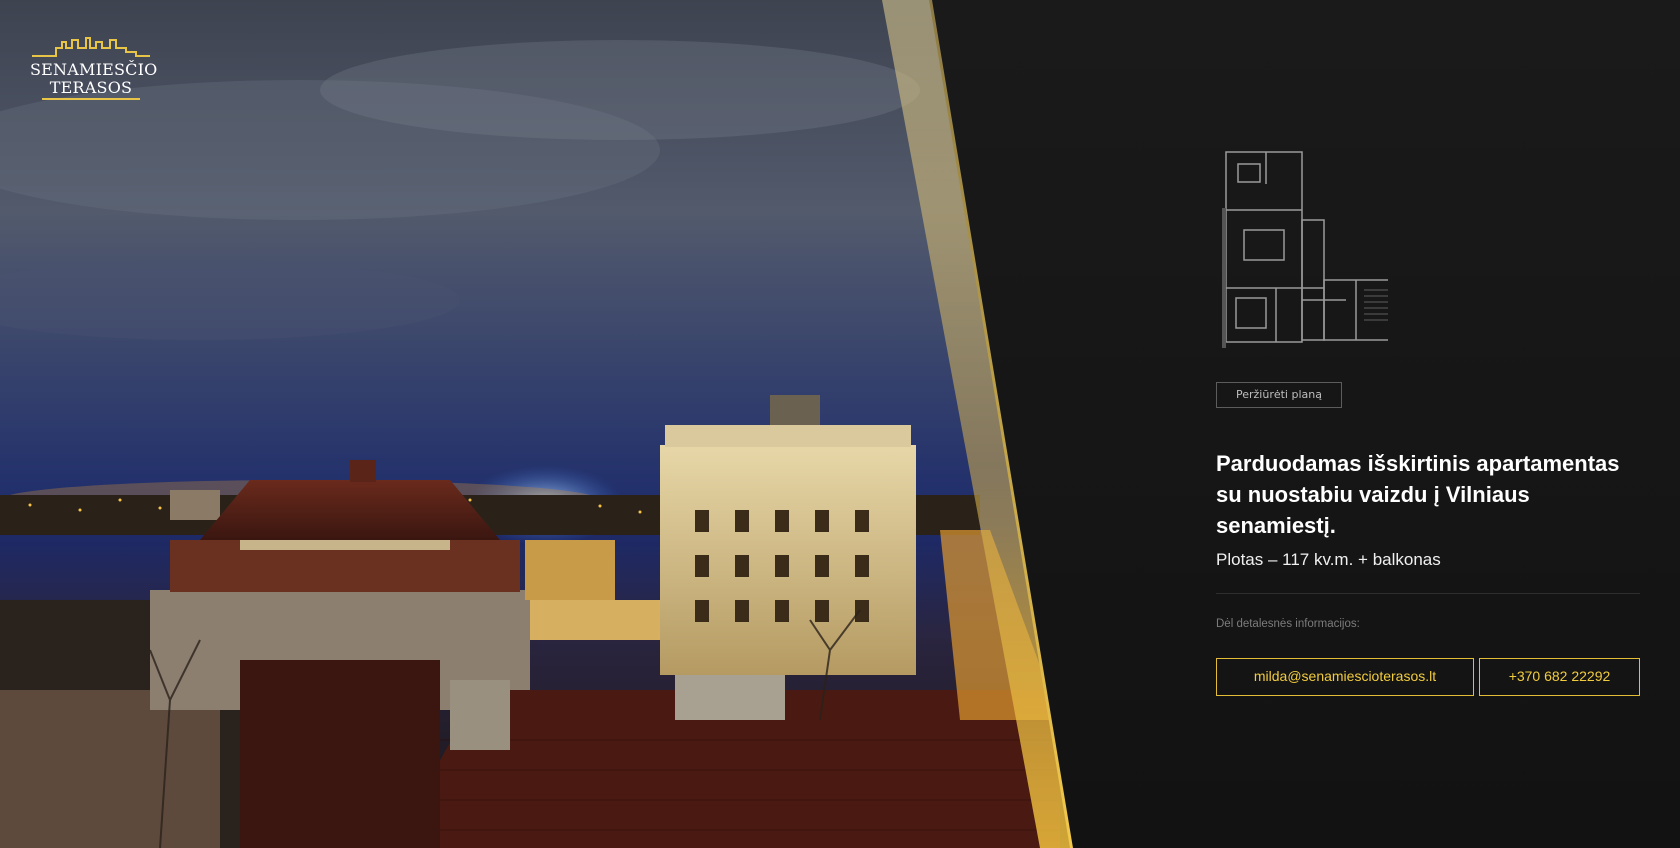 The height and width of the screenshot is (848, 1680). I want to click on view-plan-button: Peržiūrėti planą, so click(1279, 395).